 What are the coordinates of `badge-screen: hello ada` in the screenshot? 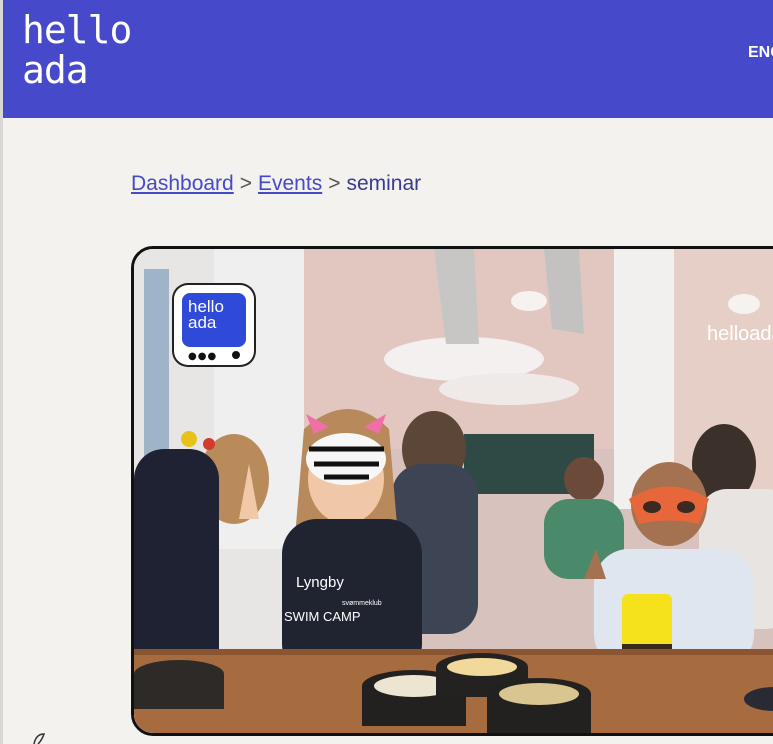 It's located at (214, 320).